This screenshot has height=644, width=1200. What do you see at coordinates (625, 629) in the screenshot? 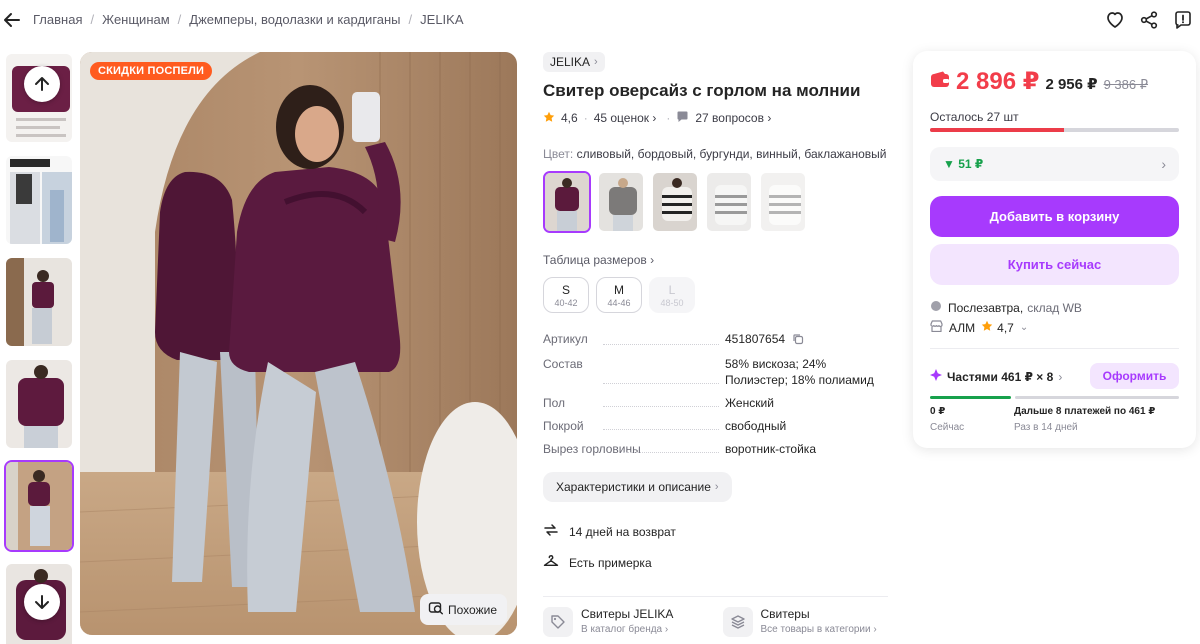
I see `category-subtitle: В каталог бренда ›` at bounding box center [625, 629].